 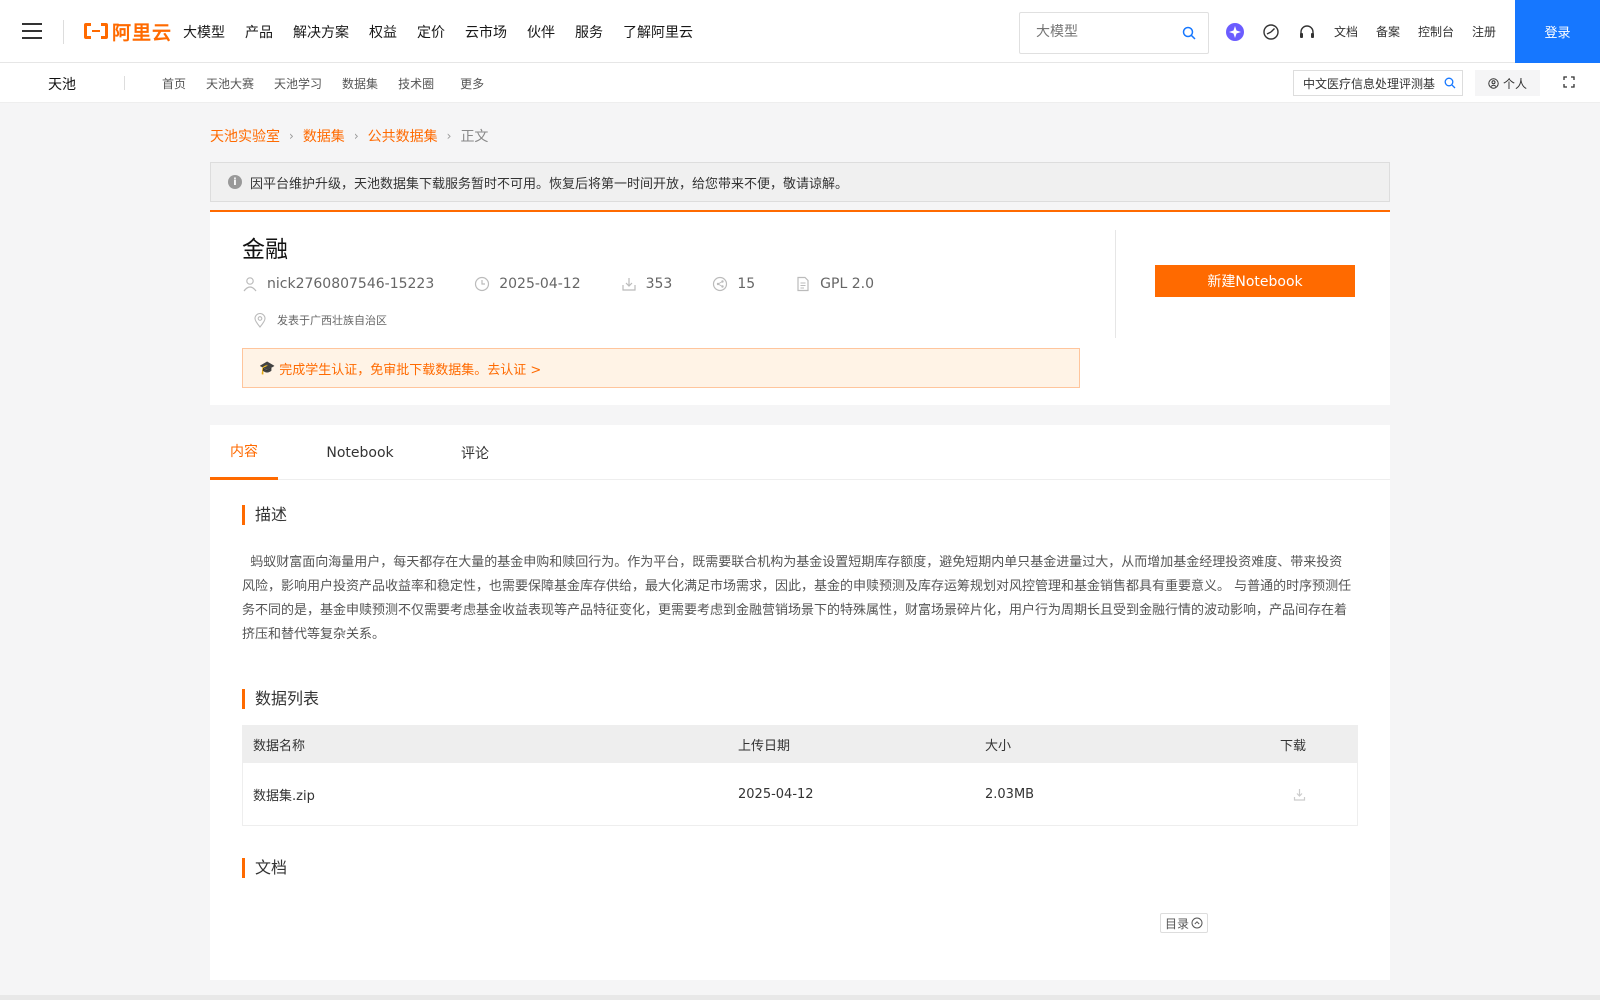 I want to click on page-bottom-border, so click(x=800, y=997).